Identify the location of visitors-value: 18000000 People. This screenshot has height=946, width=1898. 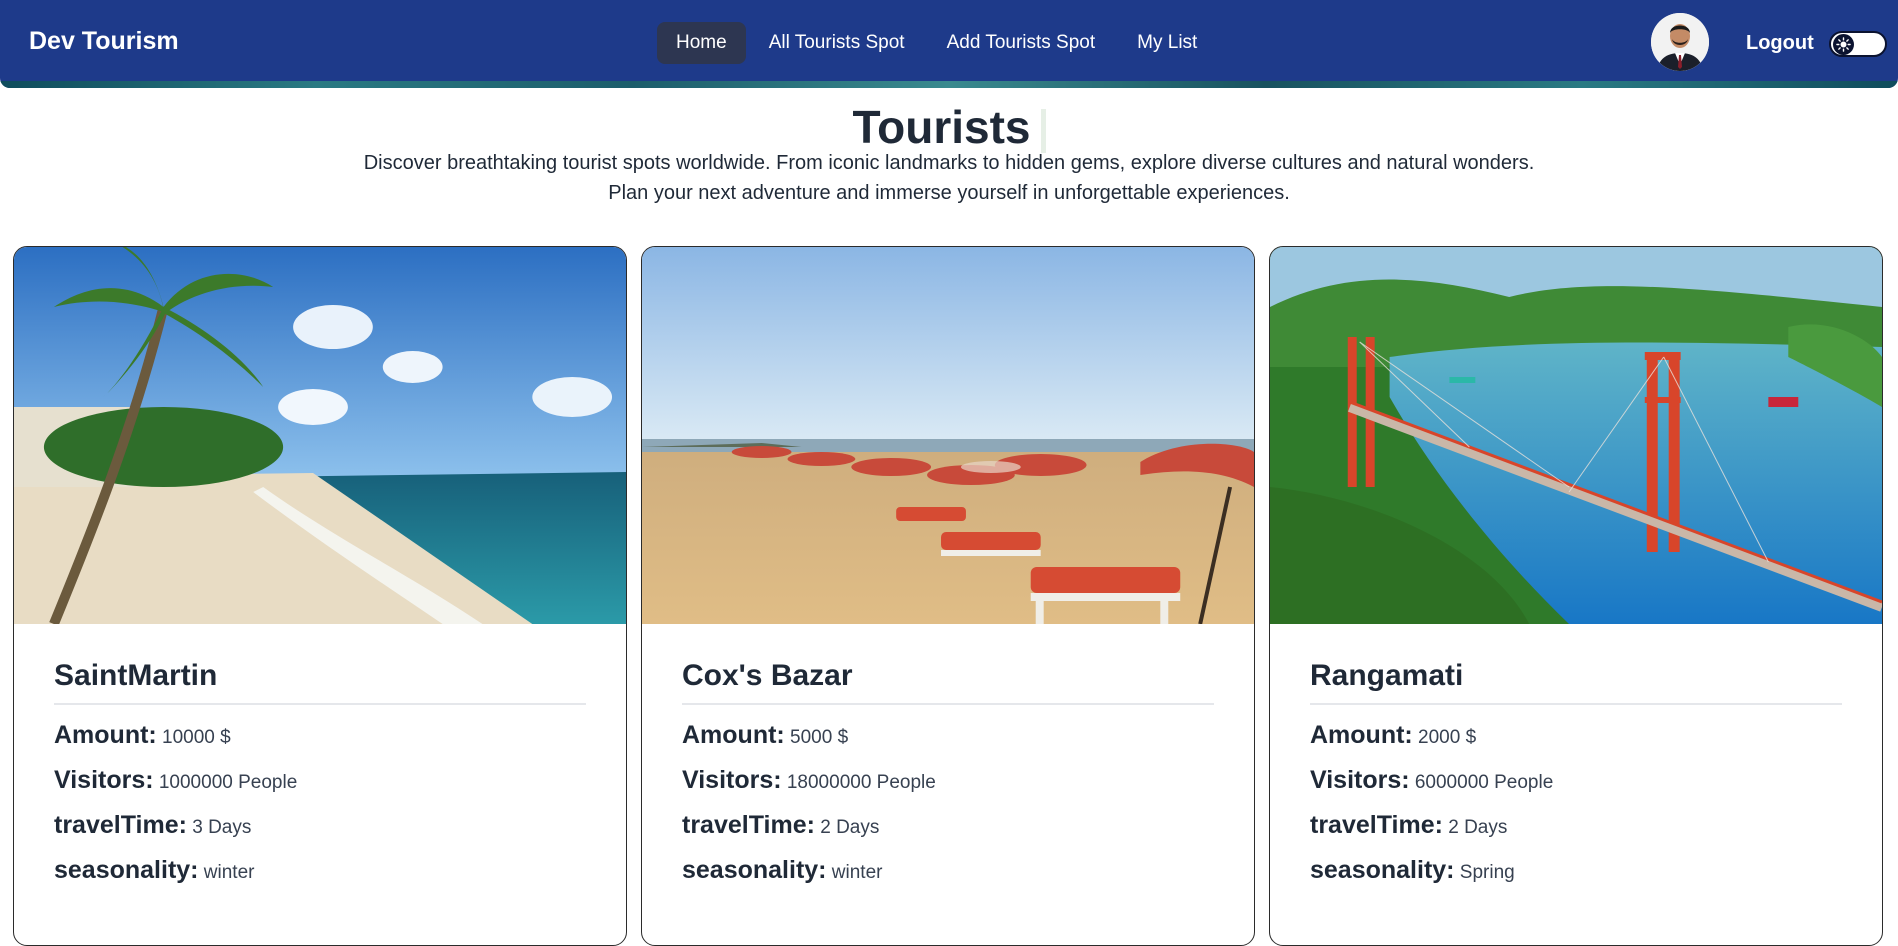
(861, 782).